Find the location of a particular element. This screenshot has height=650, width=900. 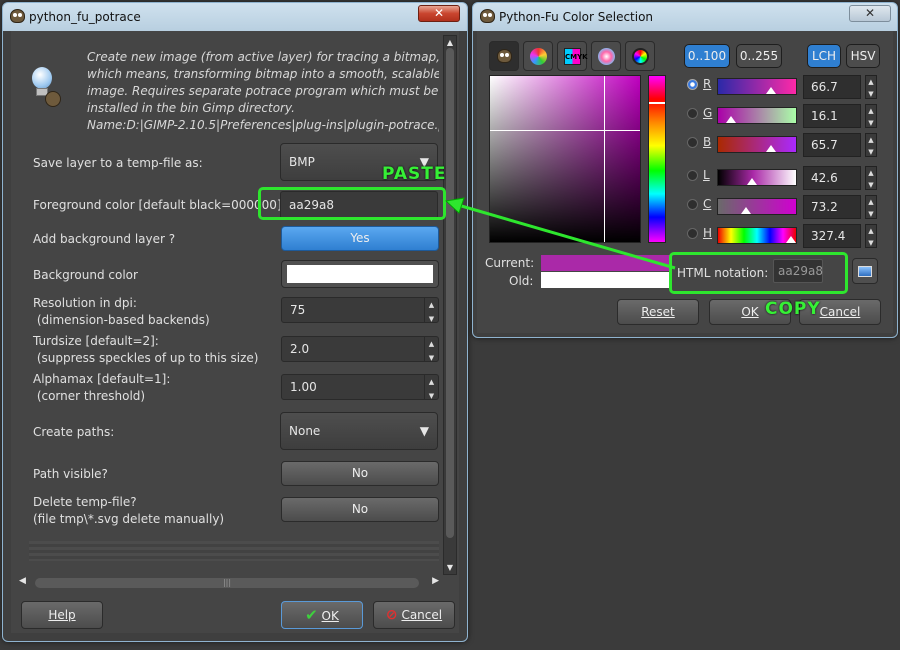

channel-slider-l is located at coordinates (757, 177).